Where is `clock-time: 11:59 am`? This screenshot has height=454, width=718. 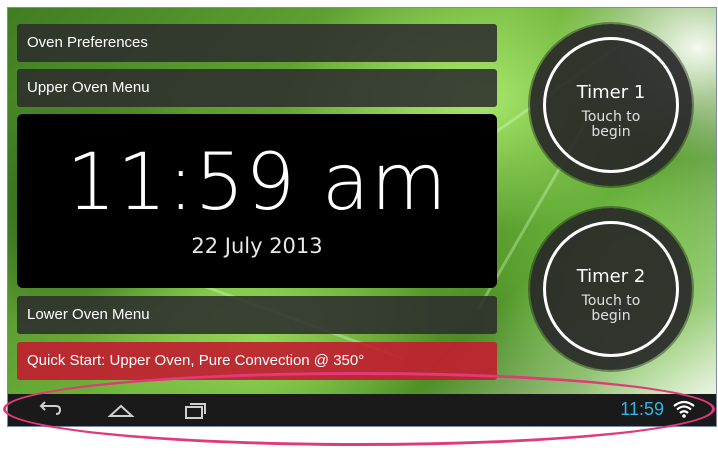 clock-time: 11:59 am is located at coordinates (257, 183).